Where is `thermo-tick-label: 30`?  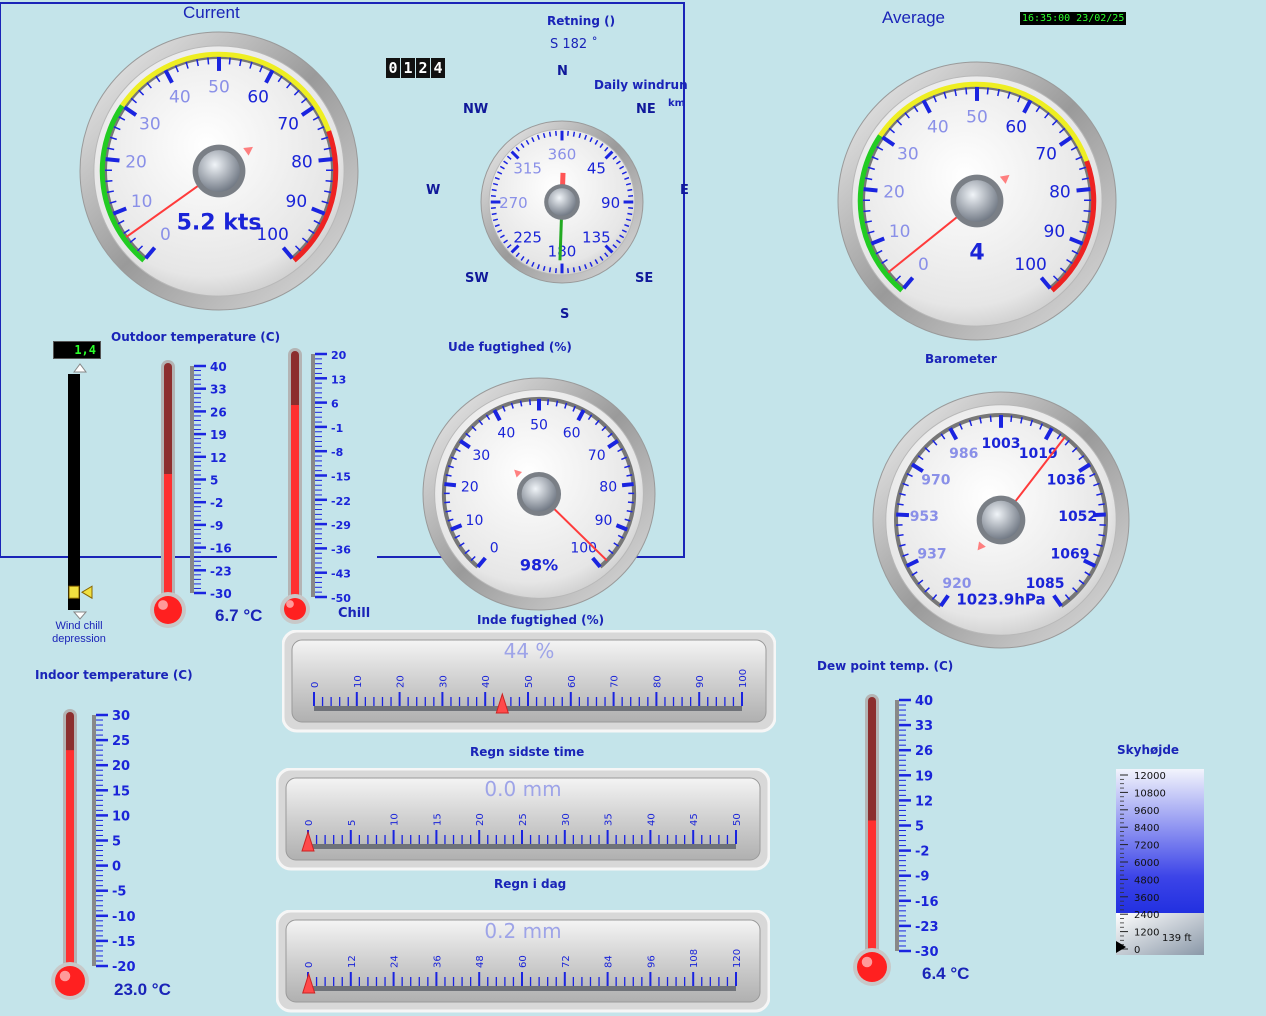 thermo-tick-label: 30 is located at coordinates (121, 716).